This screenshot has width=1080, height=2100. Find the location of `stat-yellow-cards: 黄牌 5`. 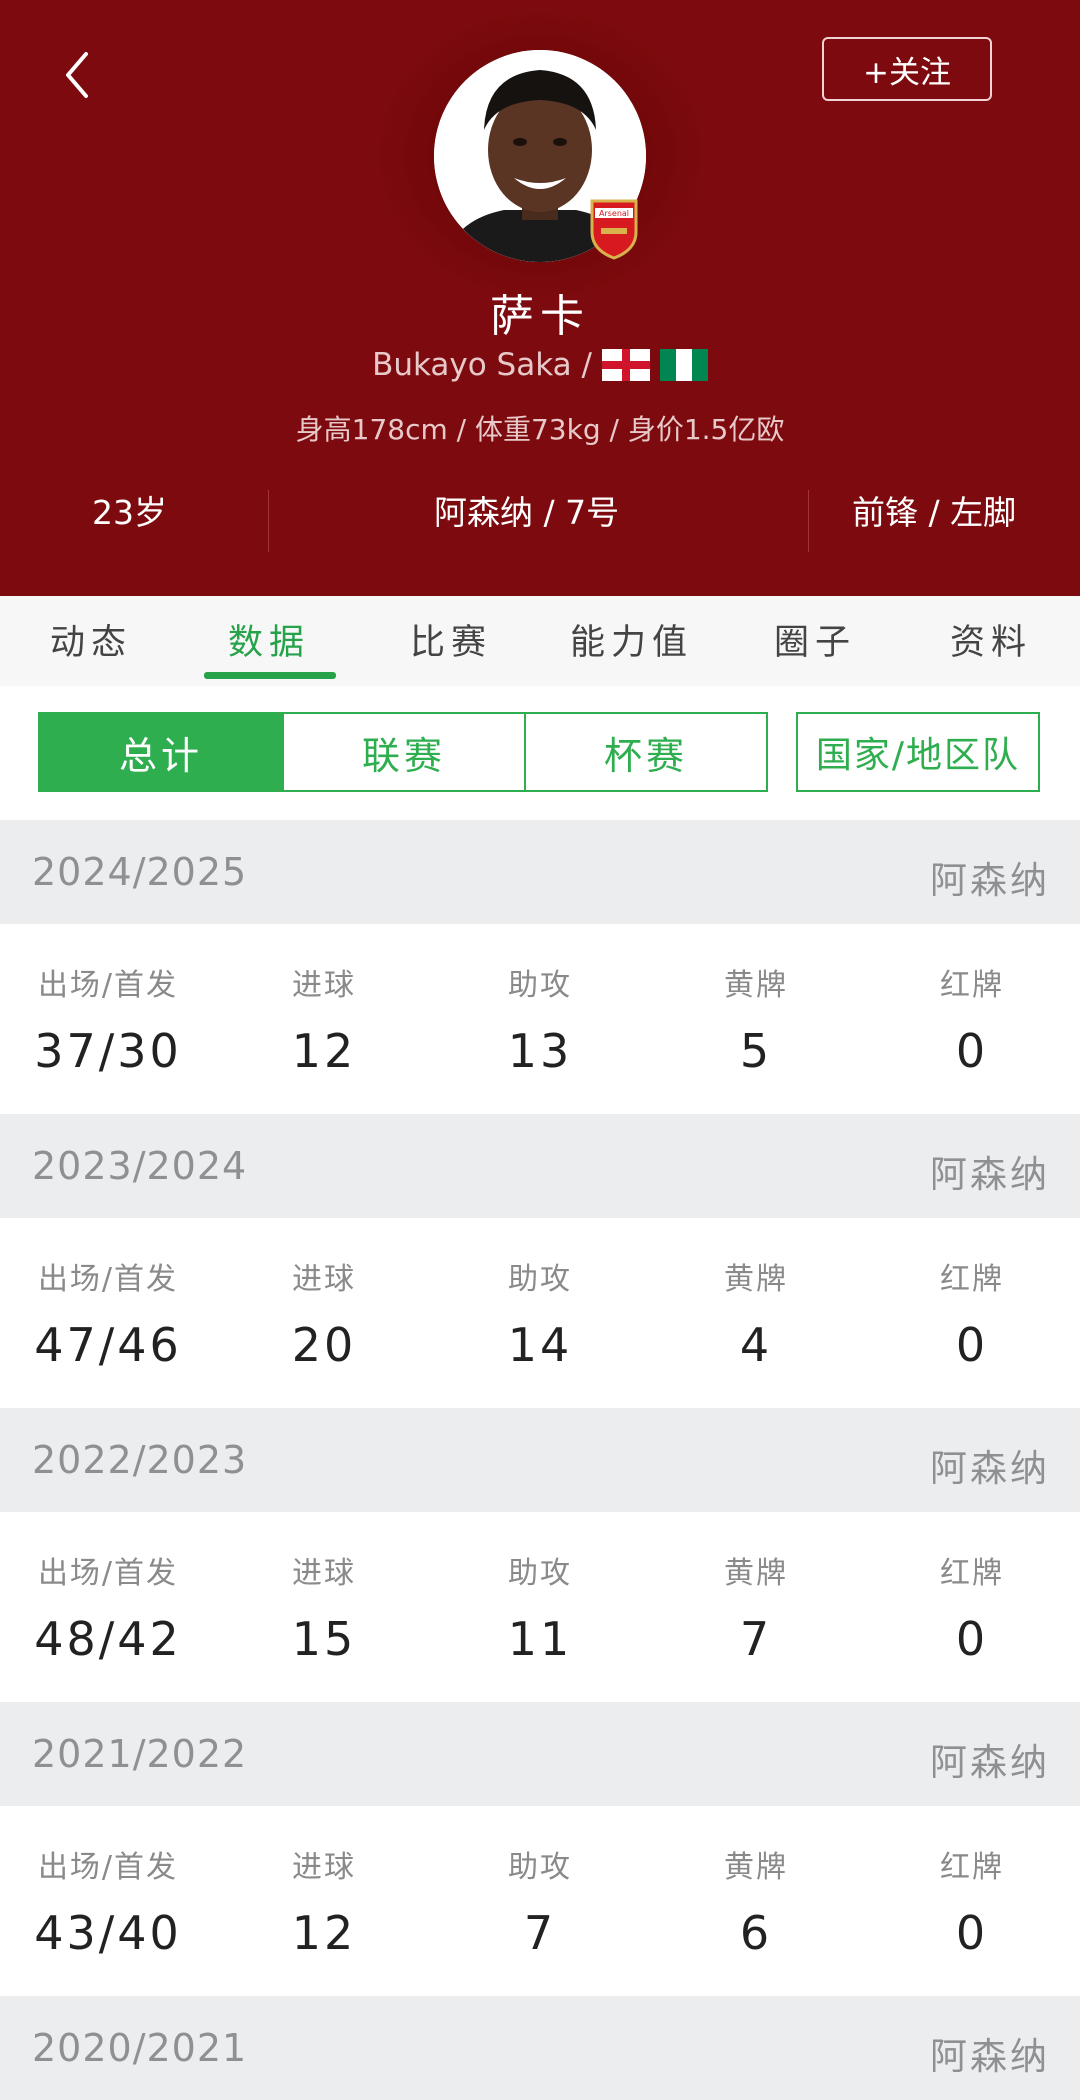

stat-yellow-cards: 黄牌 5 is located at coordinates (756, 1019).